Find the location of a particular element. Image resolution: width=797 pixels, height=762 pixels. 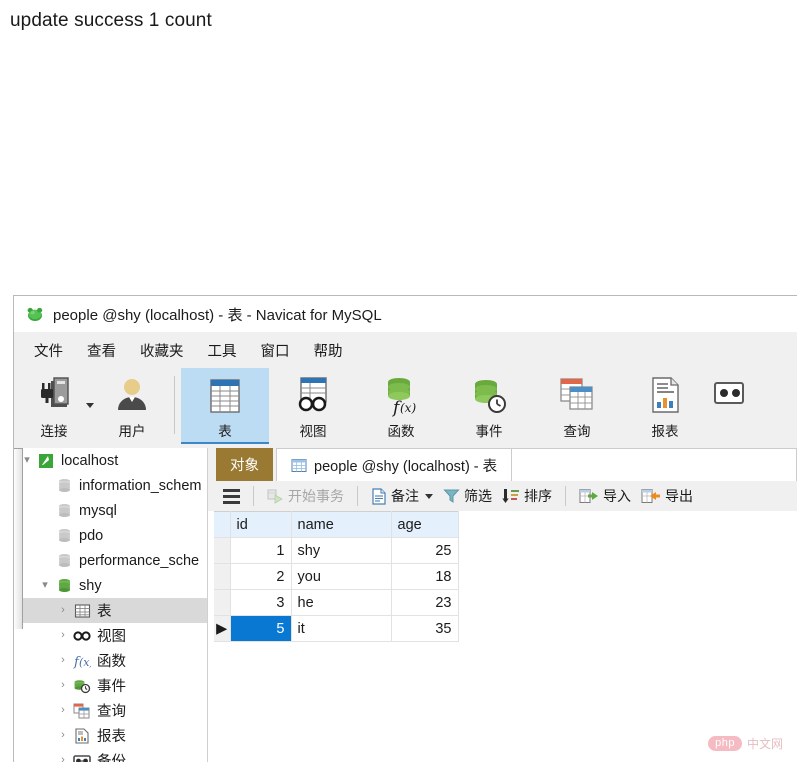

row-marker-current: ▶ is located at coordinates (222, 628).